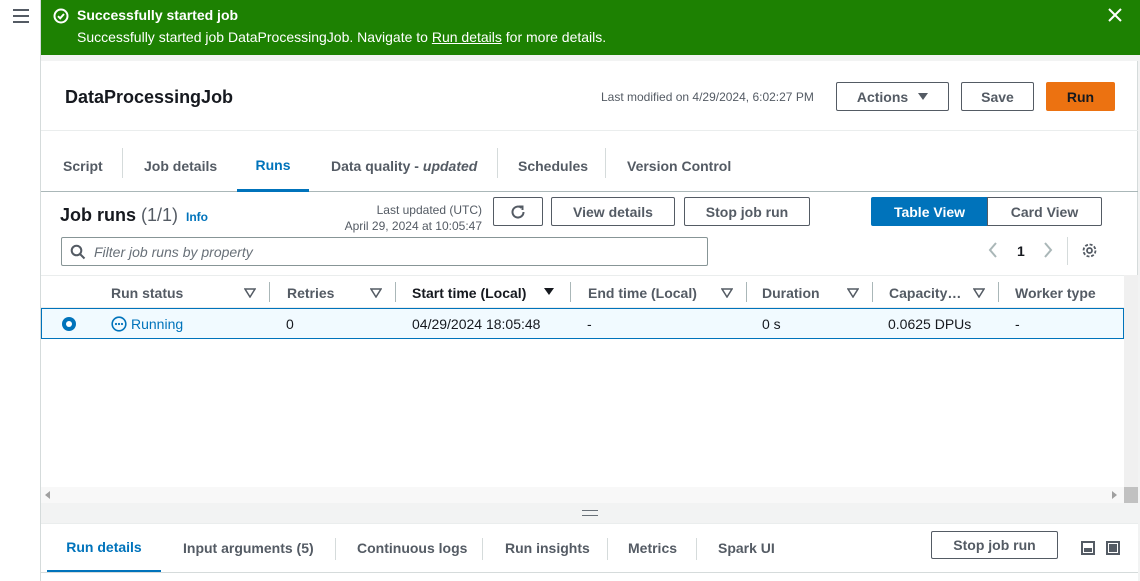  I want to click on stop-job-run-button: Stop job run, so click(747, 211).